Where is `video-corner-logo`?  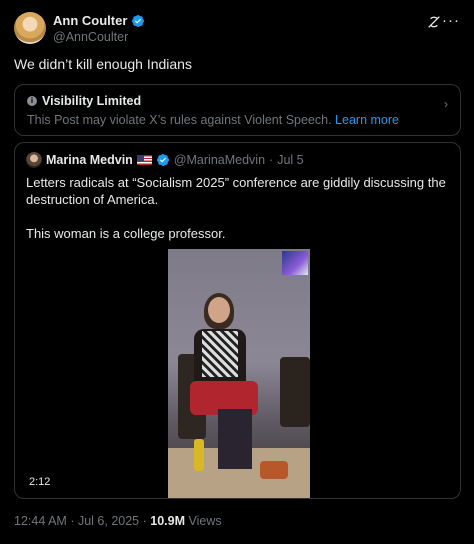
video-corner-logo is located at coordinates (295, 263).